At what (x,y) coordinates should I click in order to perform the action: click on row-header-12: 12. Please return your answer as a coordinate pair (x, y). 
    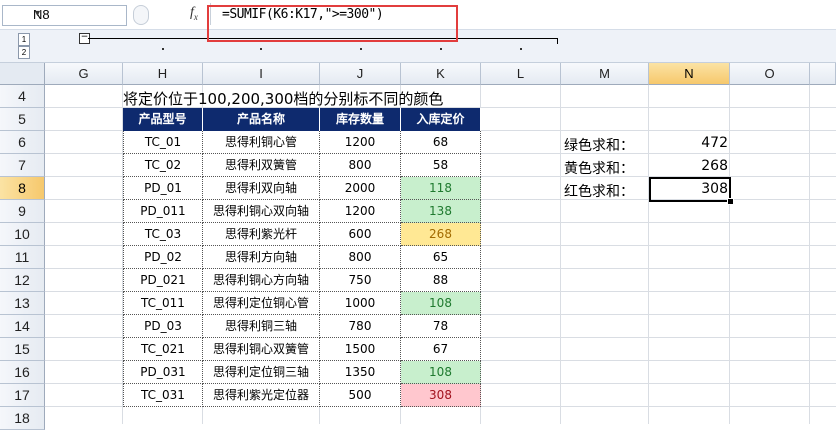
    Looking at the image, I should click on (22, 280).